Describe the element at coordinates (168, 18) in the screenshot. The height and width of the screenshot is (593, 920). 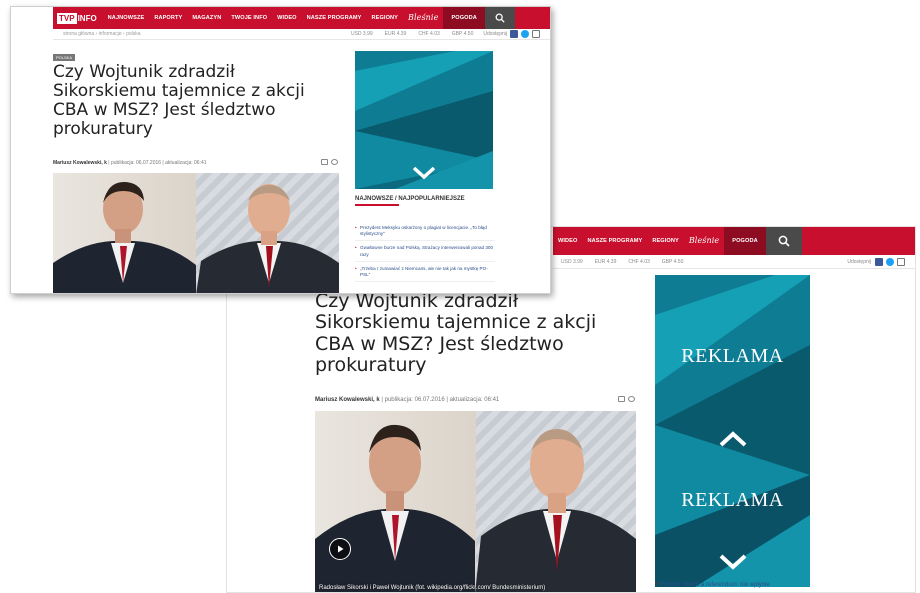
I see `nav-item-raporty: RAPORTY` at that location.